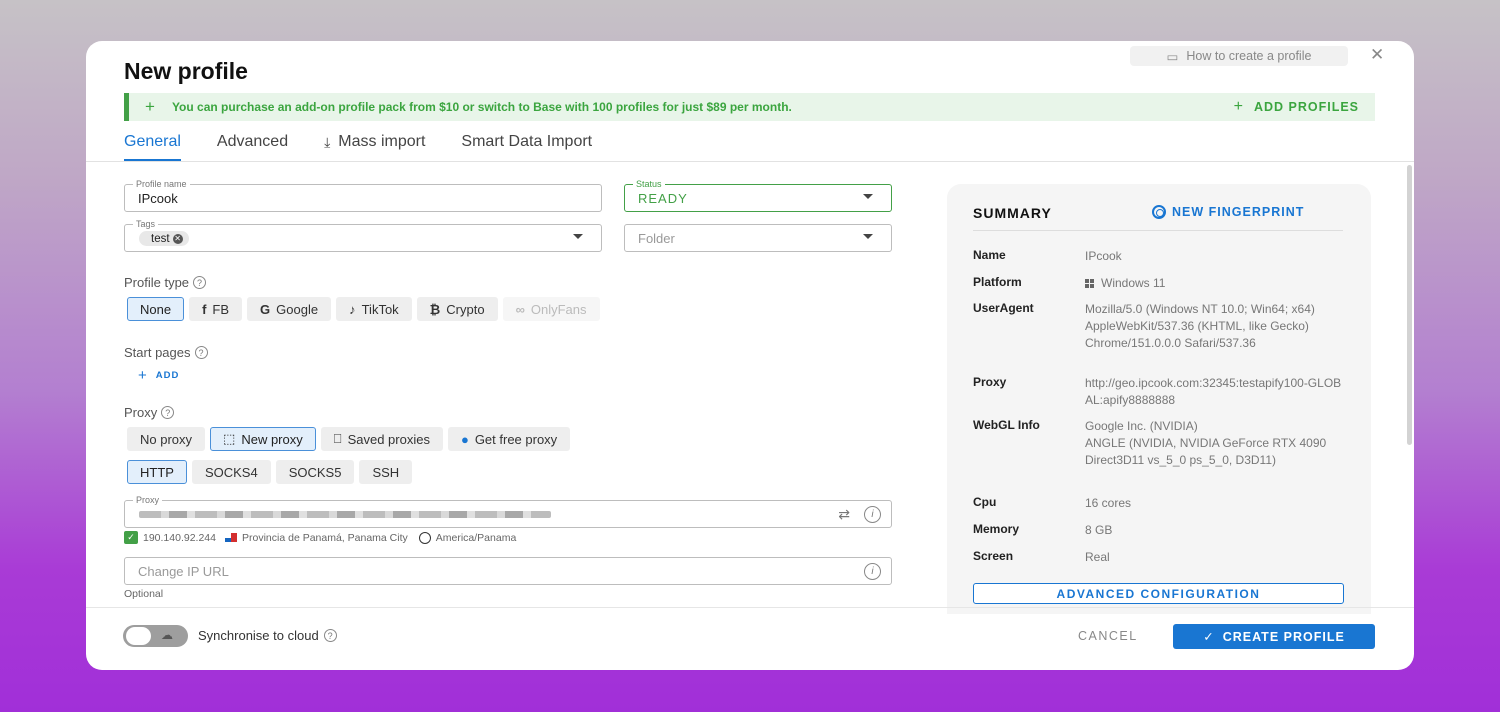 This screenshot has width=1500, height=712. What do you see at coordinates (558, 309) in the screenshot?
I see `option-label: OnlyFans` at bounding box center [558, 309].